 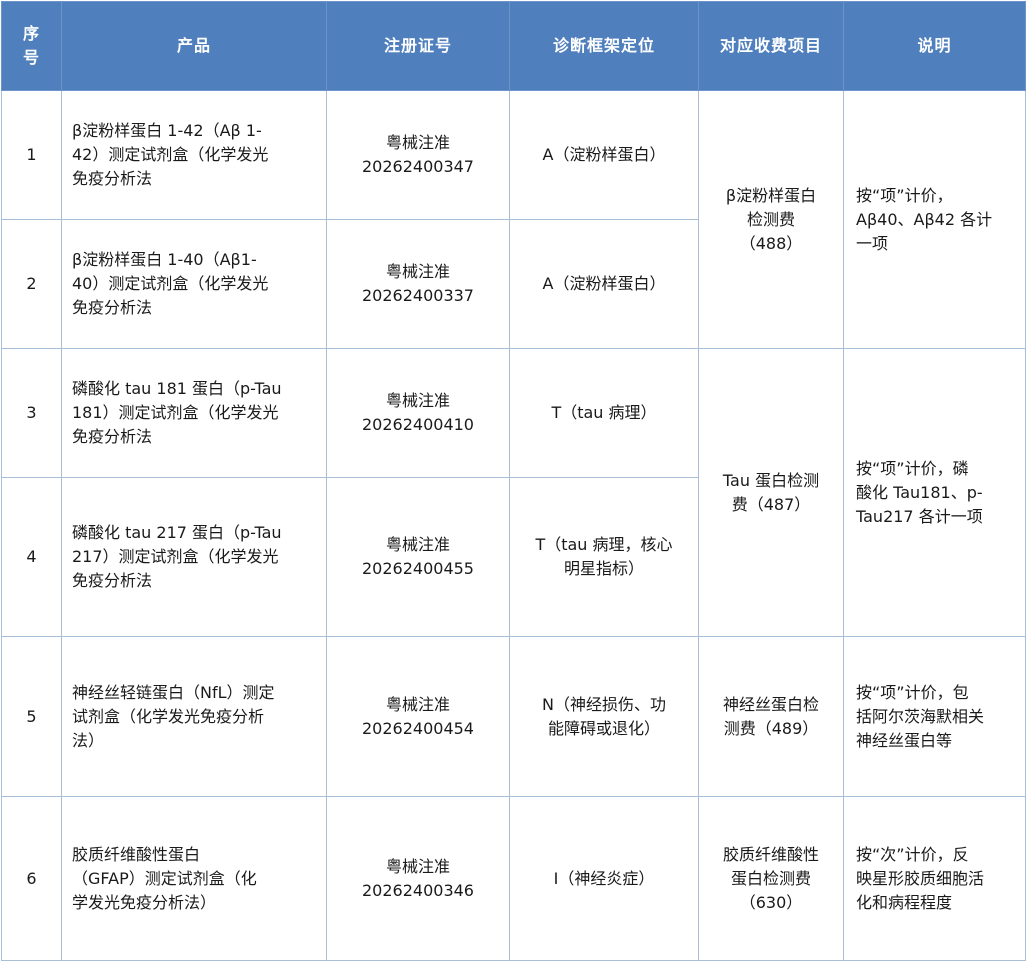 I want to click on header-registration: 注册证号, so click(x=418, y=46).